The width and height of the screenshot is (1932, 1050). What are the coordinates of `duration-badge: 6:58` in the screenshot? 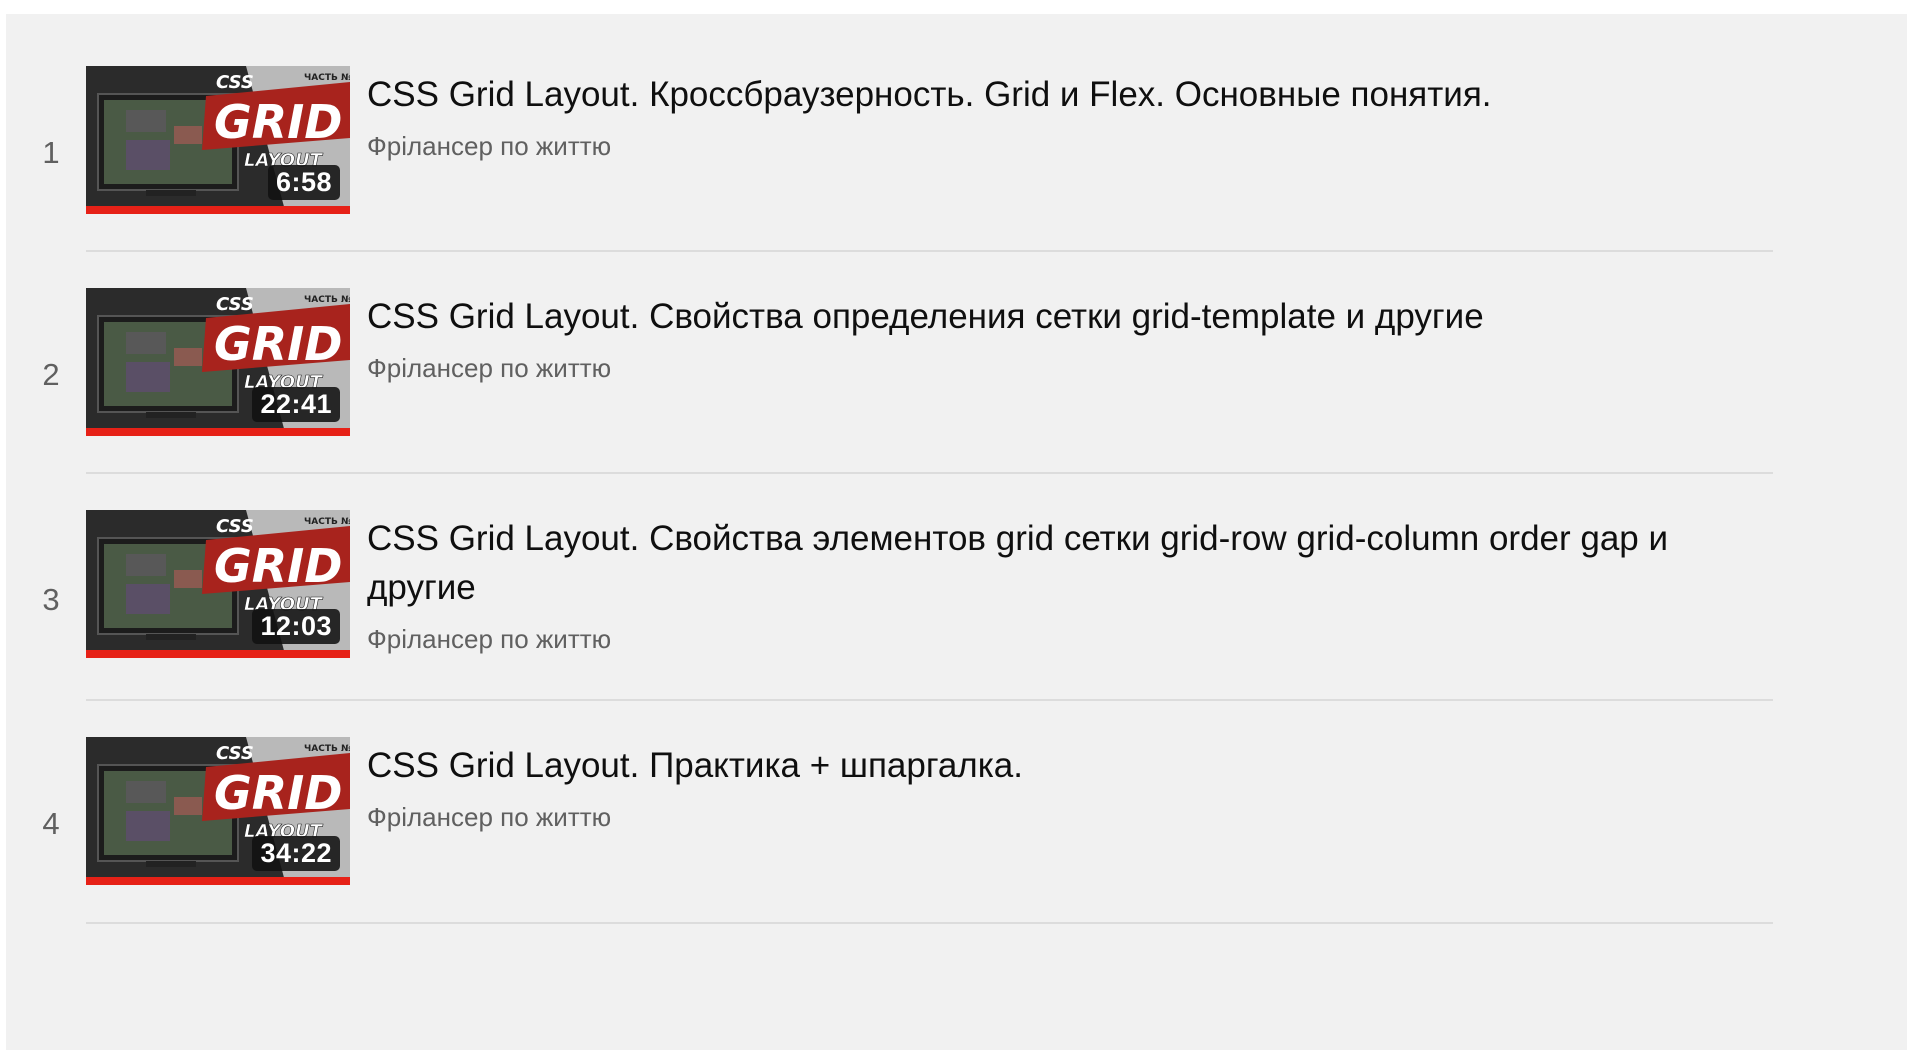 It's located at (303, 182).